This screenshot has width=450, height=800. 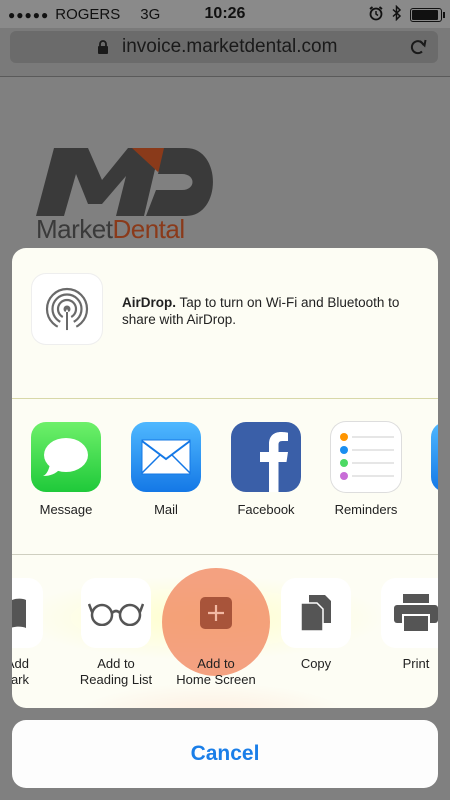 What do you see at coordinates (225, 754) in the screenshot?
I see `cancel-button: Cancel` at bounding box center [225, 754].